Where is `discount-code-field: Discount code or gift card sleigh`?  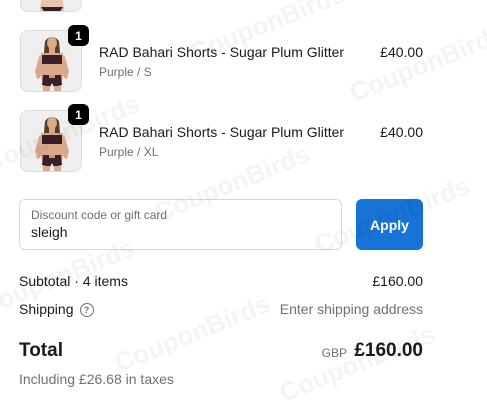 discount-code-field: Discount code or gift card sleigh is located at coordinates (180, 224).